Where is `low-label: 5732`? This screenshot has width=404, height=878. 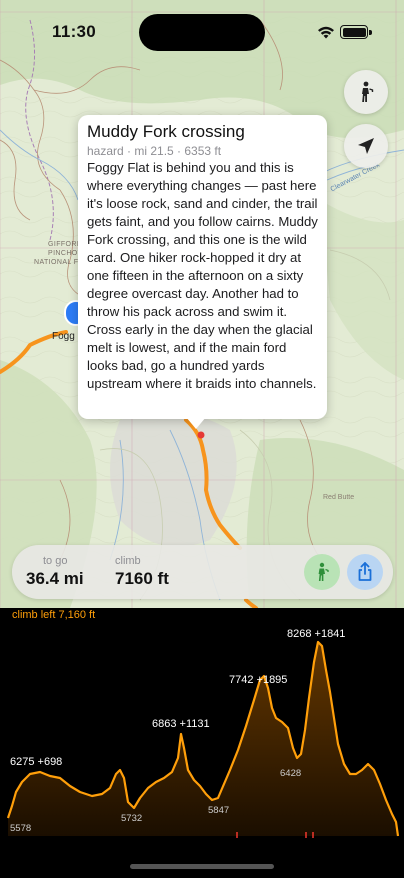 low-label: 5732 is located at coordinates (131, 818).